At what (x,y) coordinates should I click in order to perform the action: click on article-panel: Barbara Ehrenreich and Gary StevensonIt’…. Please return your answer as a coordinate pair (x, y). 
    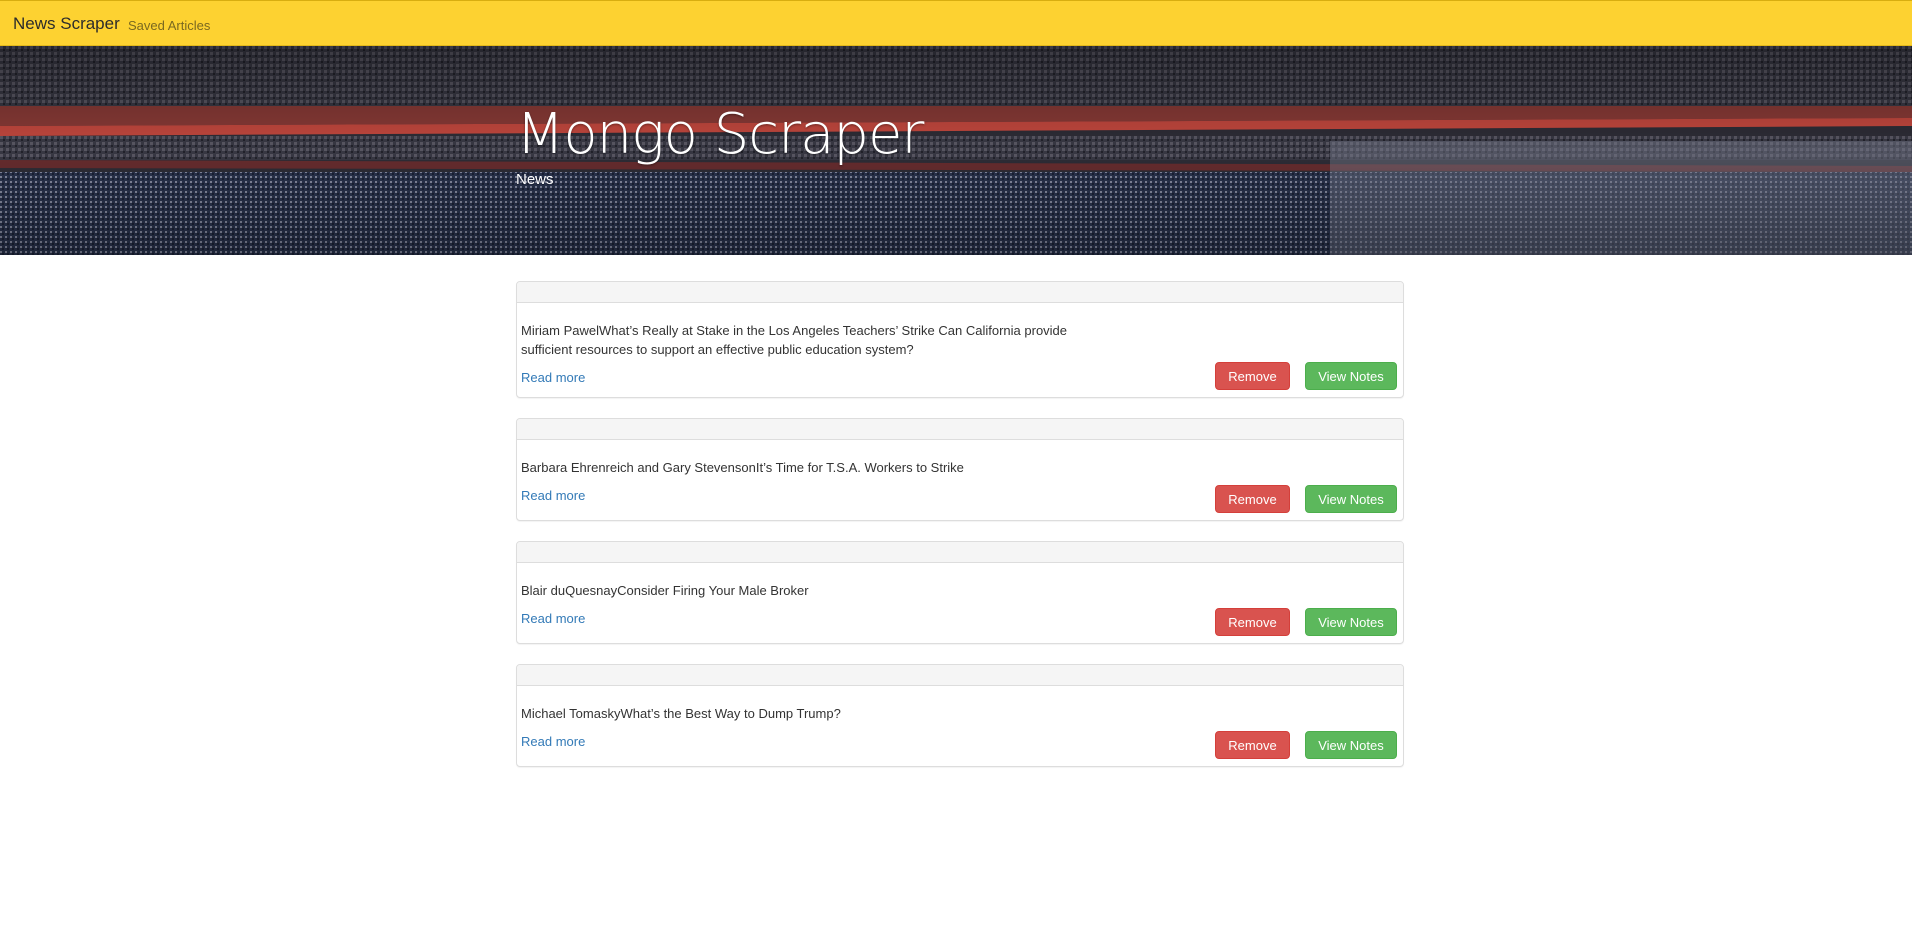
    Looking at the image, I should click on (960, 469).